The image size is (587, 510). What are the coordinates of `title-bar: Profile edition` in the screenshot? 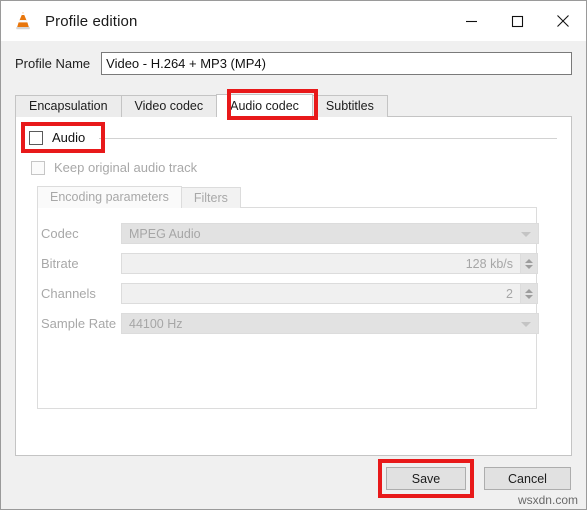 It's located at (293, 21).